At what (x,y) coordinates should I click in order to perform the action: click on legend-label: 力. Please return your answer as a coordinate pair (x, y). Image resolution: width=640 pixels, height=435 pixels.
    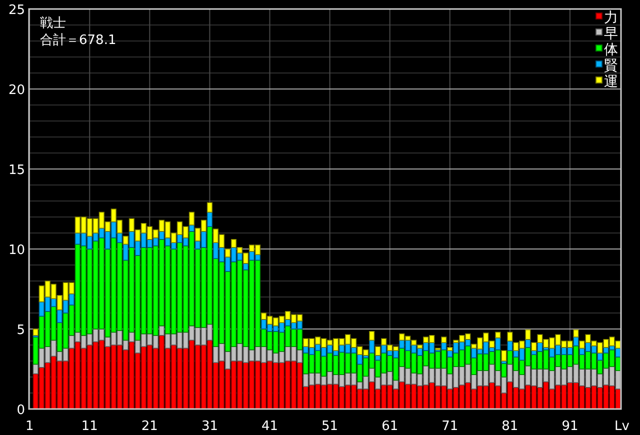
    Looking at the image, I should click on (611, 18).